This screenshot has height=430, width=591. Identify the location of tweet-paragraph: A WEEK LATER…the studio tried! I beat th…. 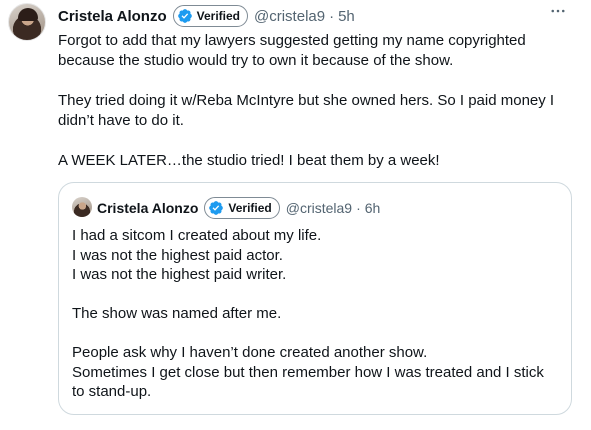
(318, 161).